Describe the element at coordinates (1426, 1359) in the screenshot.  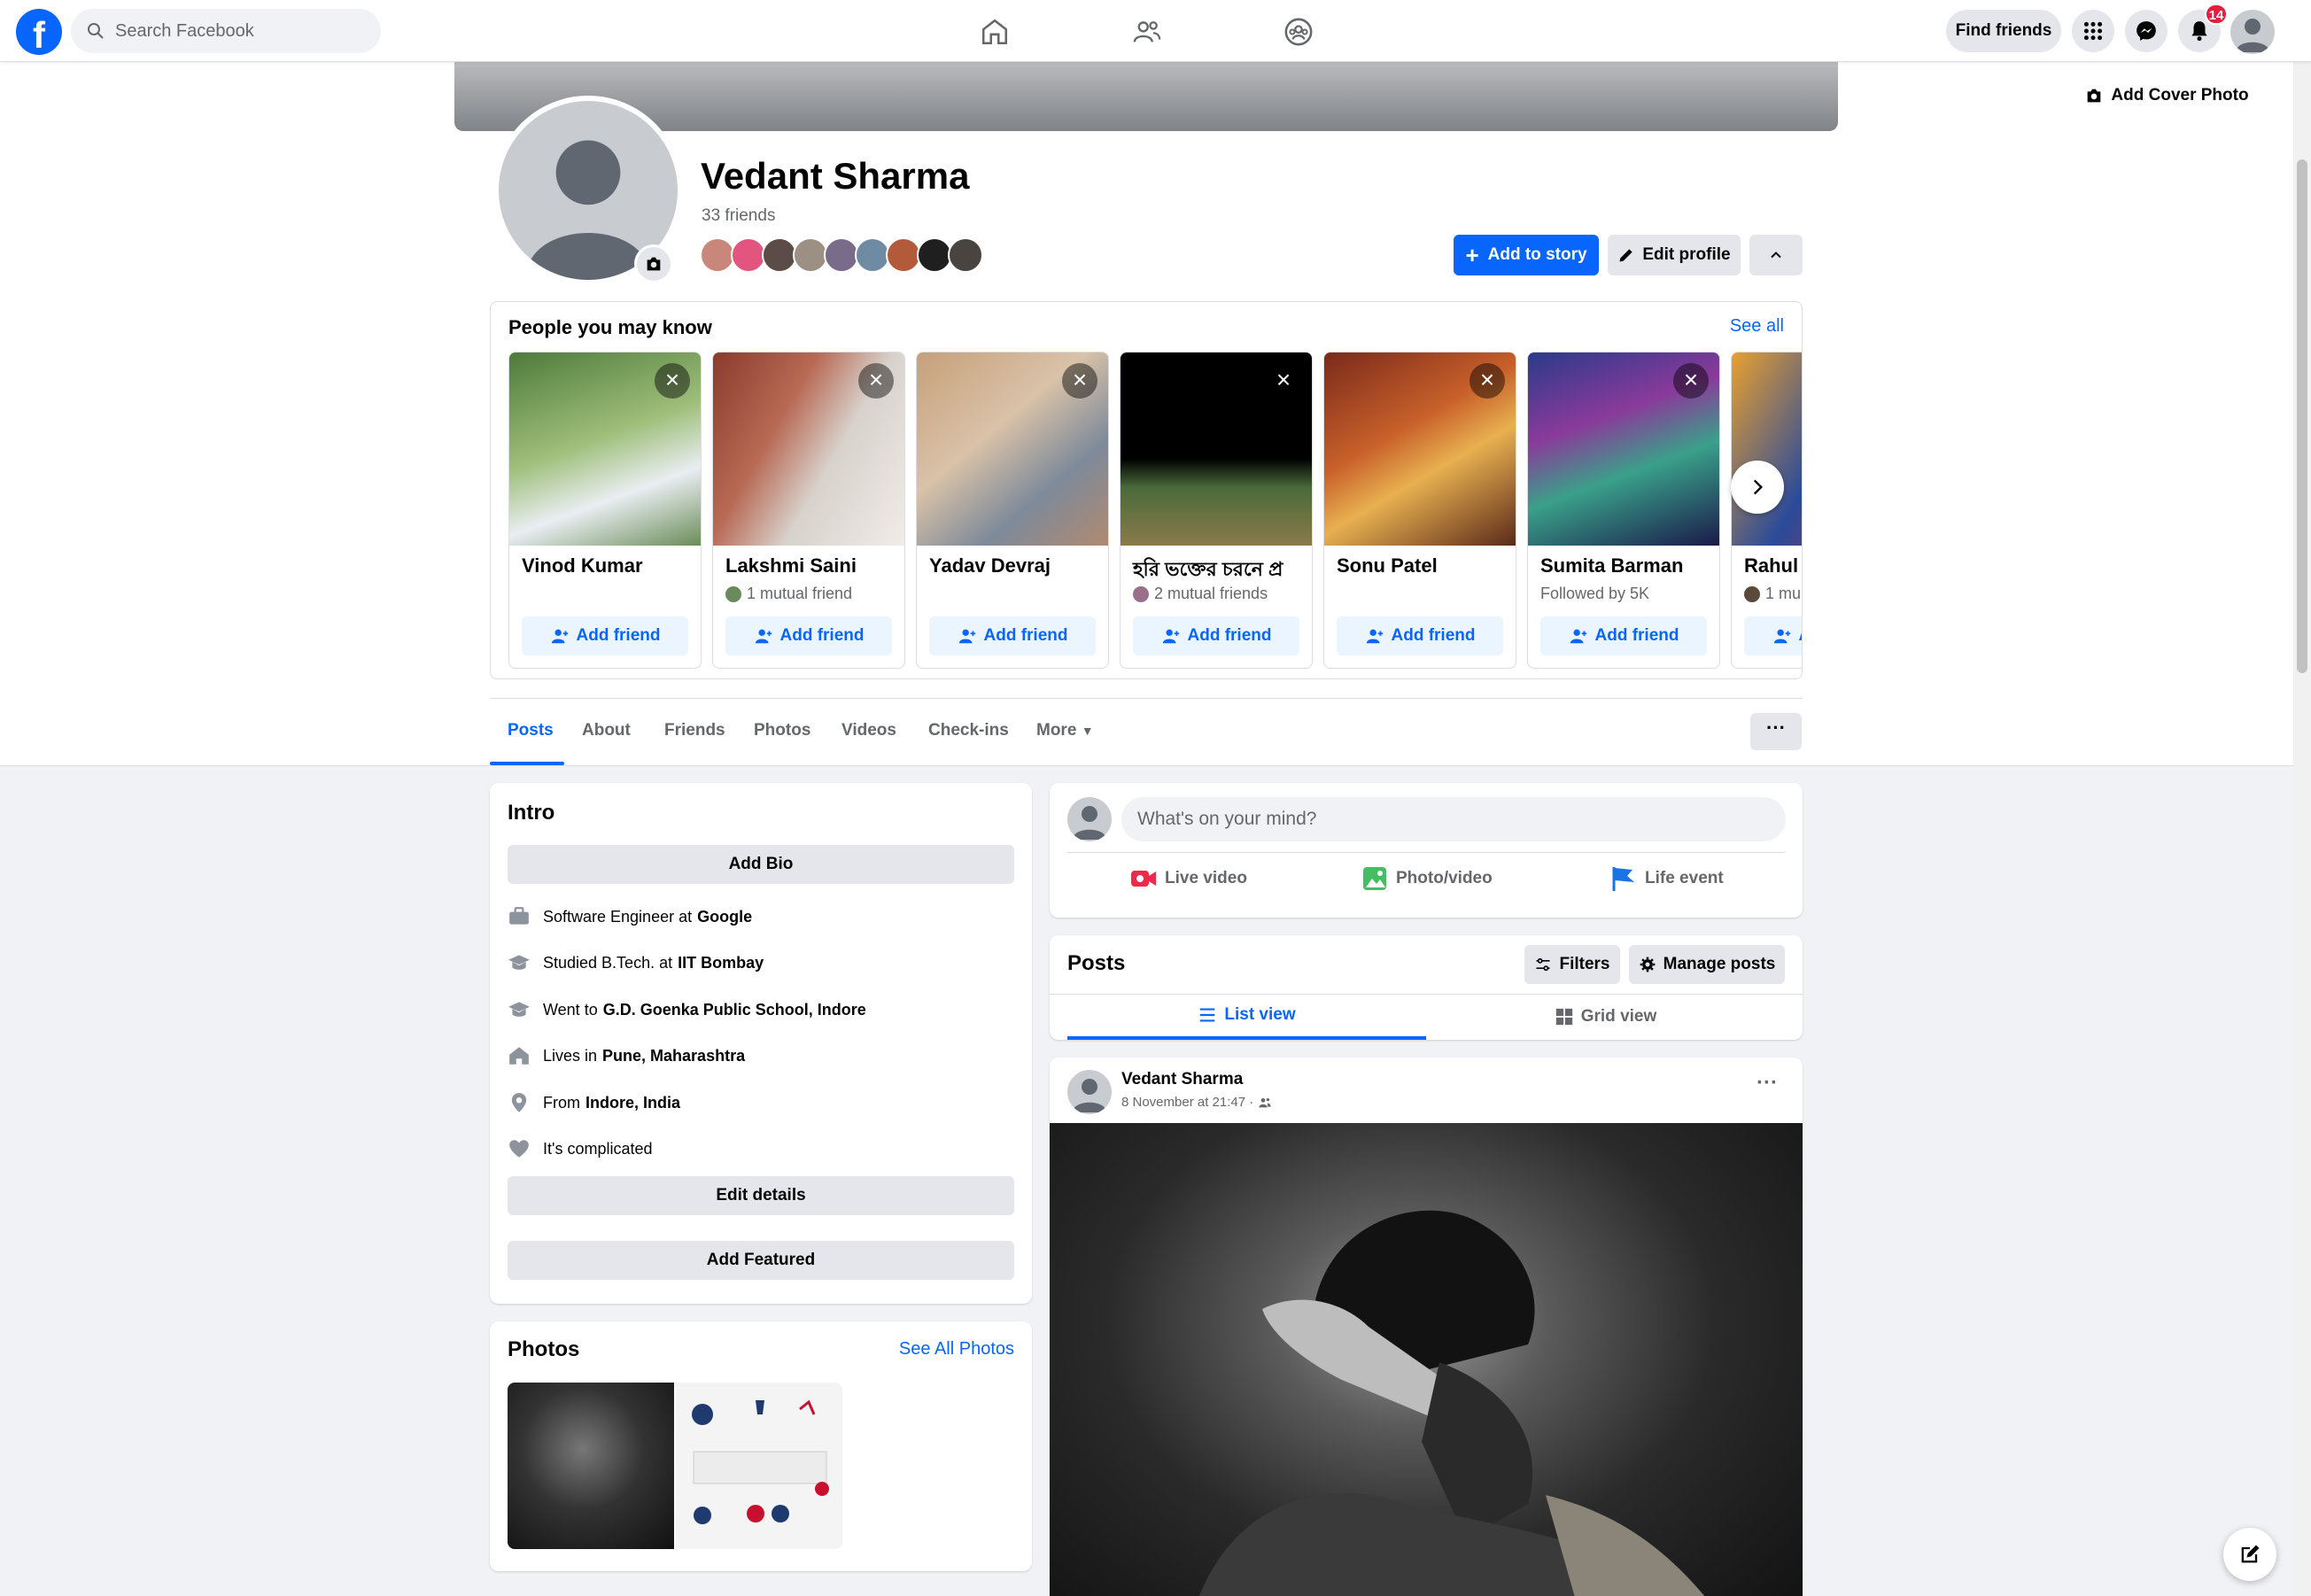
I see `post-photo` at that location.